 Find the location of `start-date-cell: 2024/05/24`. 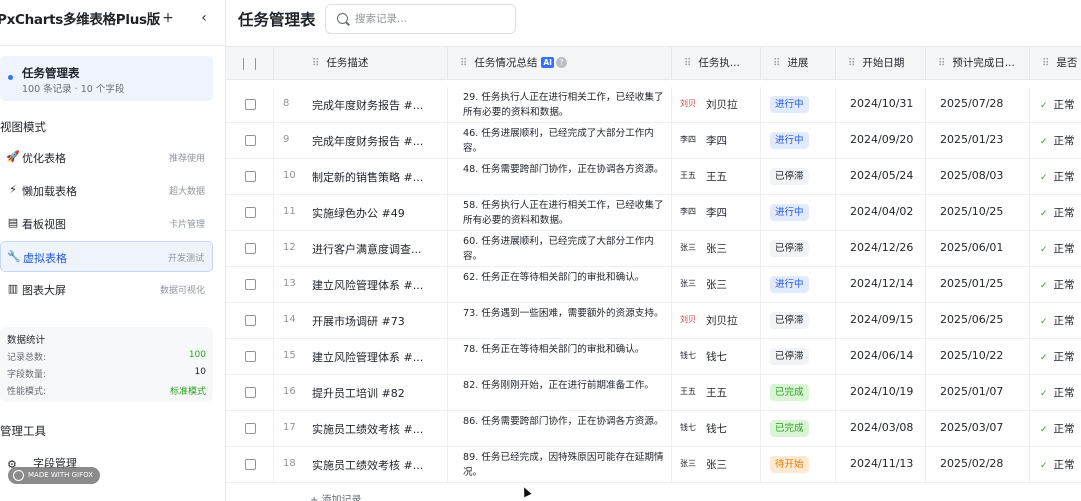

start-date-cell: 2024/05/24 is located at coordinates (881, 176).